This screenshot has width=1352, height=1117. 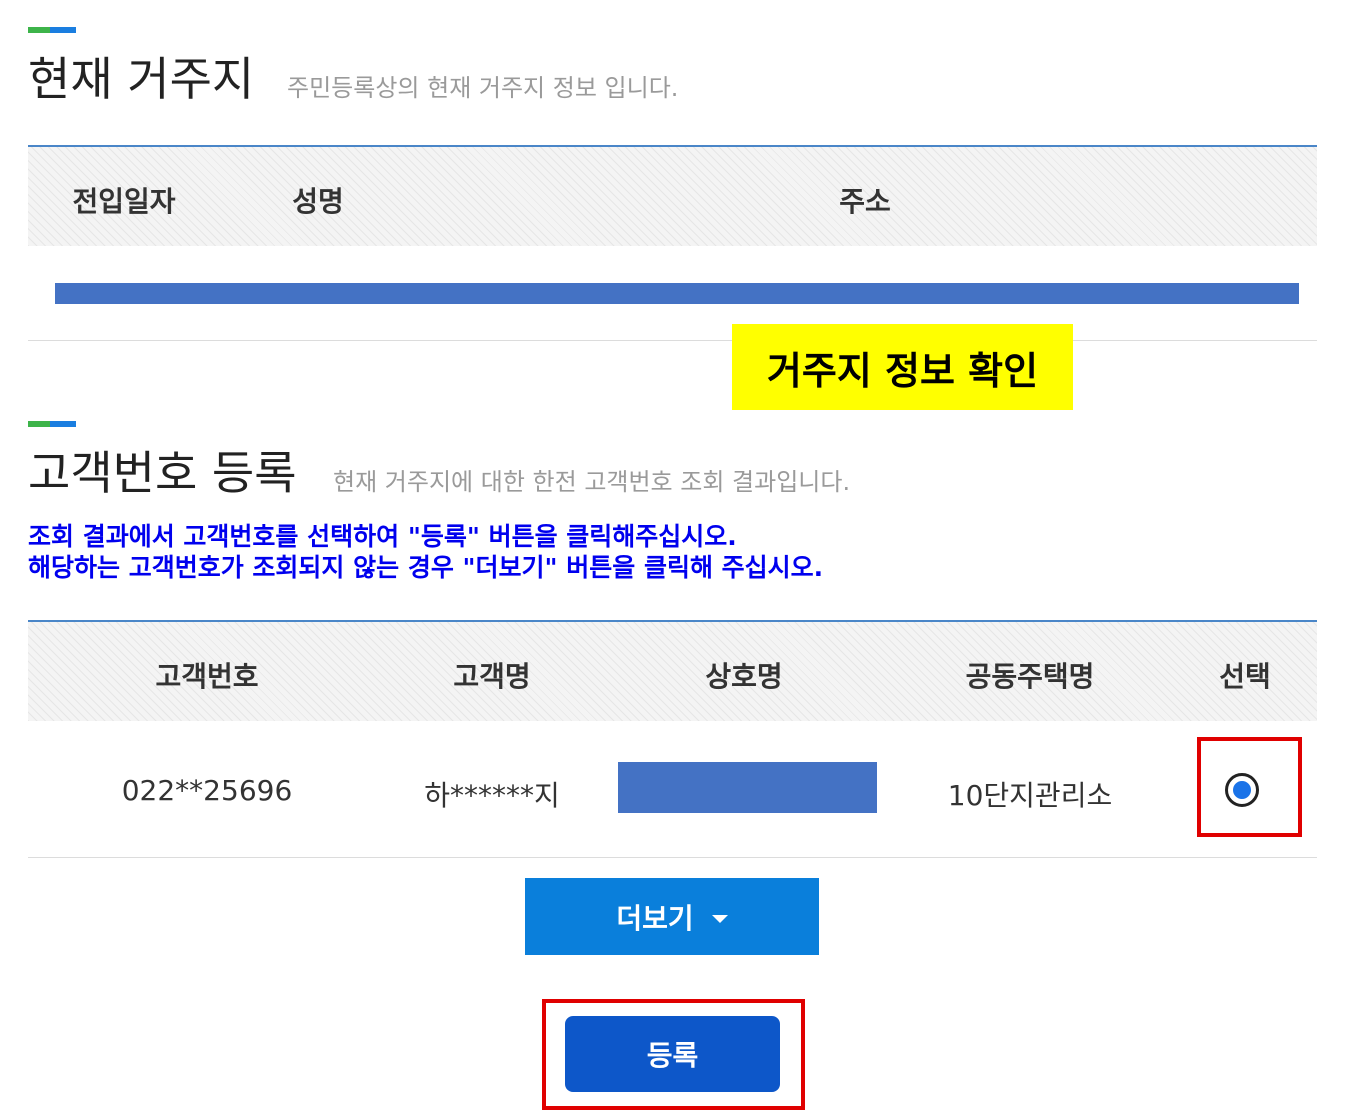 What do you see at coordinates (719, 918) in the screenshot?
I see `caret-down-icon` at bounding box center [719, 918].